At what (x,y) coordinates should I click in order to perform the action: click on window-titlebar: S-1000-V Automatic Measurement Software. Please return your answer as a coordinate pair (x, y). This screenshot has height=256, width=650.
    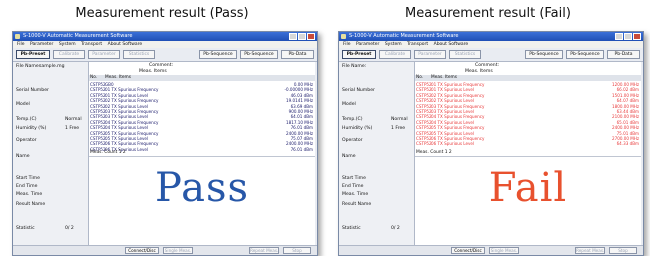
    Looking at the image, I should click on (165, 36).